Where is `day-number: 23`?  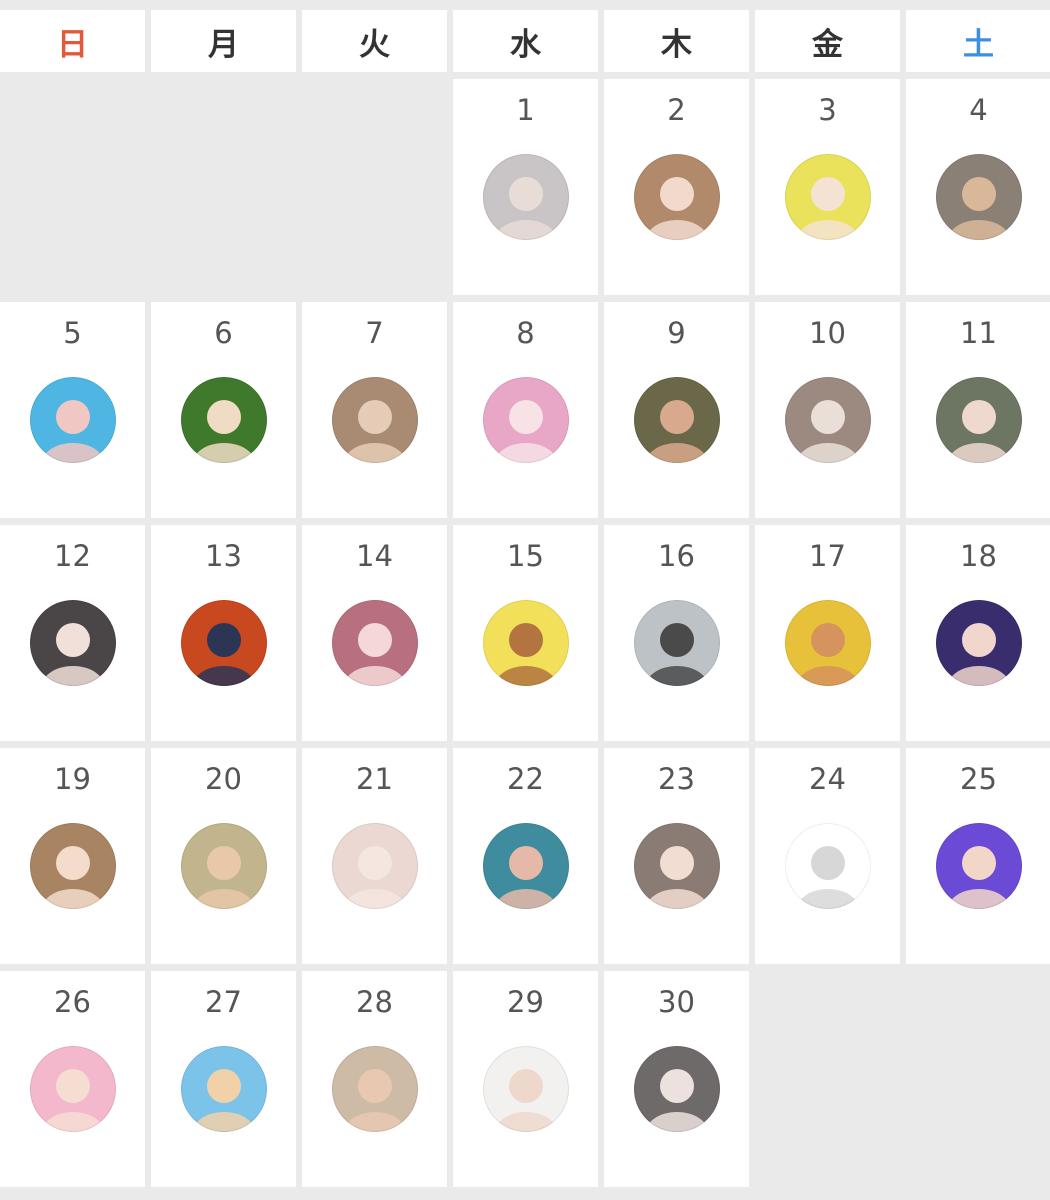 day-number: 23 is located at coordinates (676, 779).